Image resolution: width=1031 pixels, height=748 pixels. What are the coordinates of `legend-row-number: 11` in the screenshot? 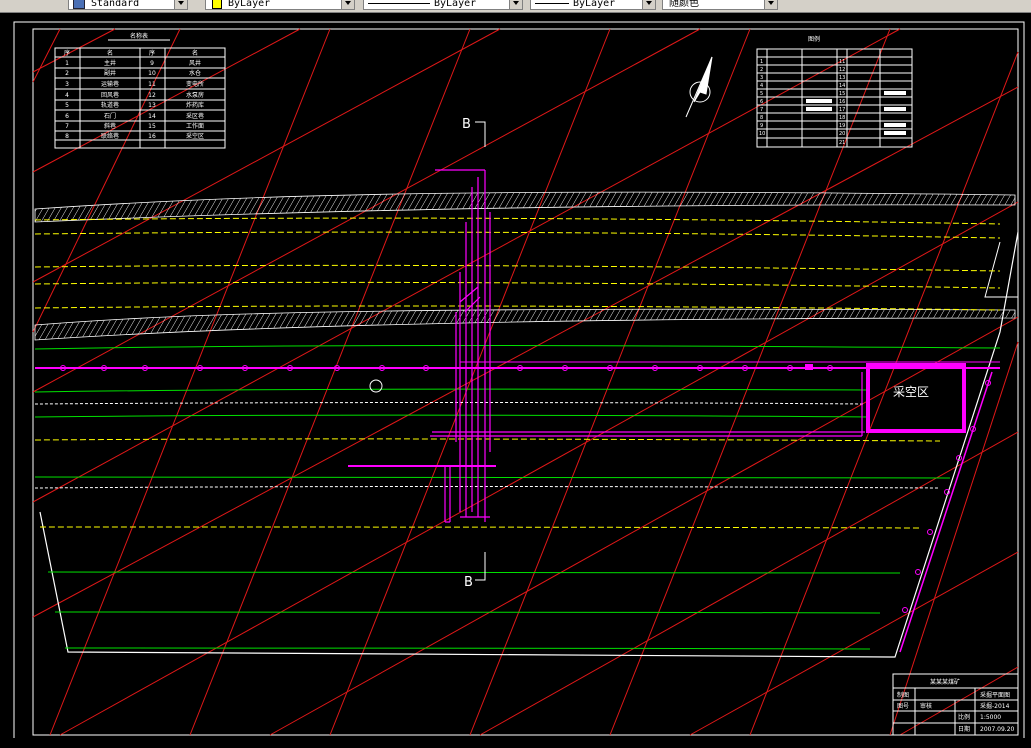 It's located at (842, 62).